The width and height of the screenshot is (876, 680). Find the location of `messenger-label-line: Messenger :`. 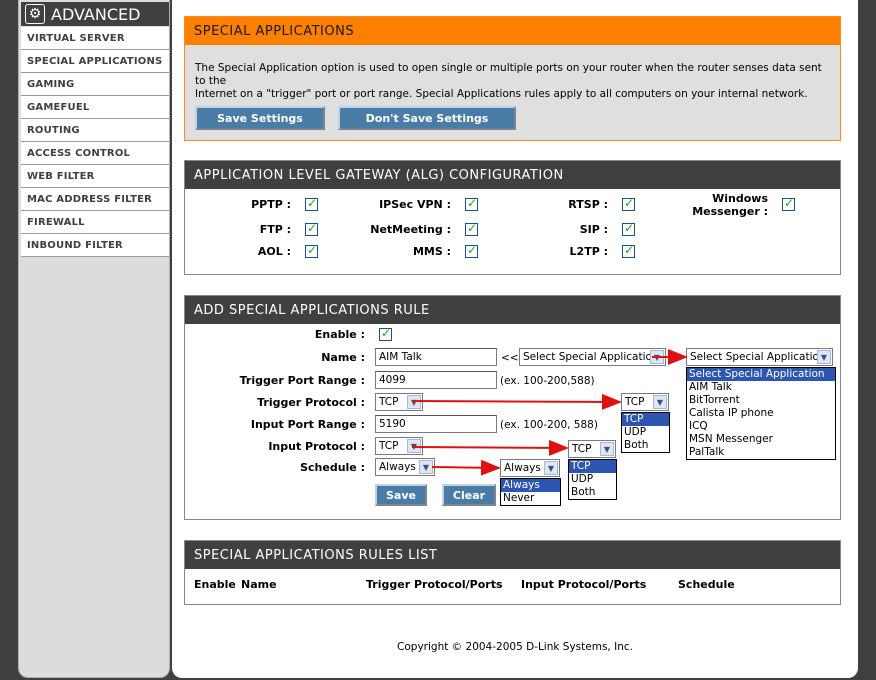

messenger-label-line: Messenger : is located at coordinates (730, 211).